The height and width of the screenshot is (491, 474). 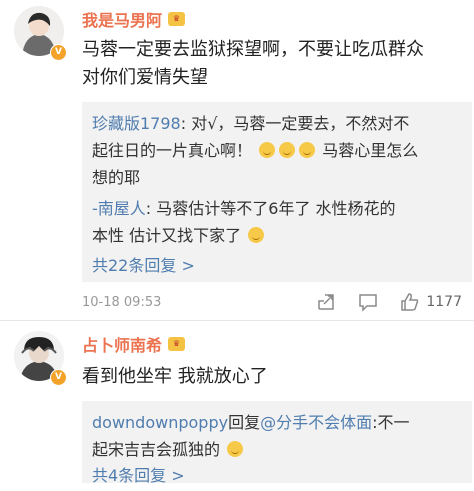 What do you see at coordinates (391, 422) in the screenshot?
I see `reply-text: :不一` at bounding box center [391, 422].